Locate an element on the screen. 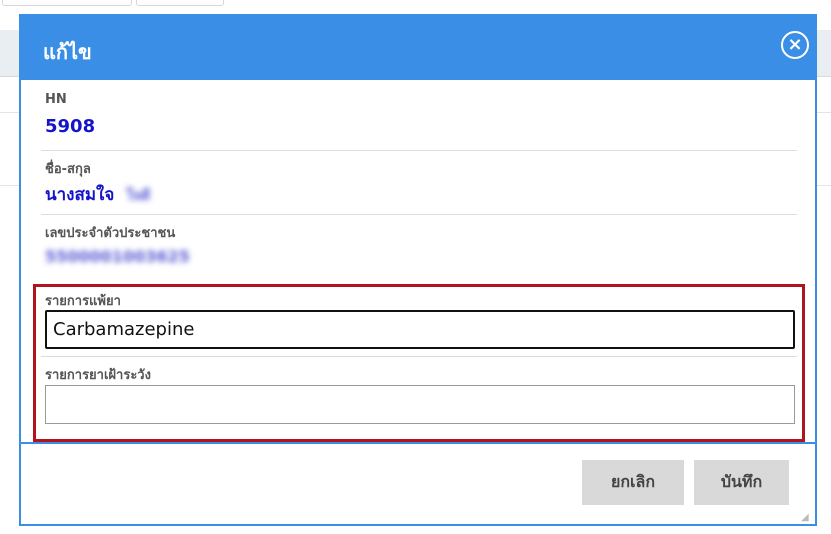 The height and width of the screenshot is (534, 831). allergy-label: รายการแพ้ยา is located at coordinates (83, 301).